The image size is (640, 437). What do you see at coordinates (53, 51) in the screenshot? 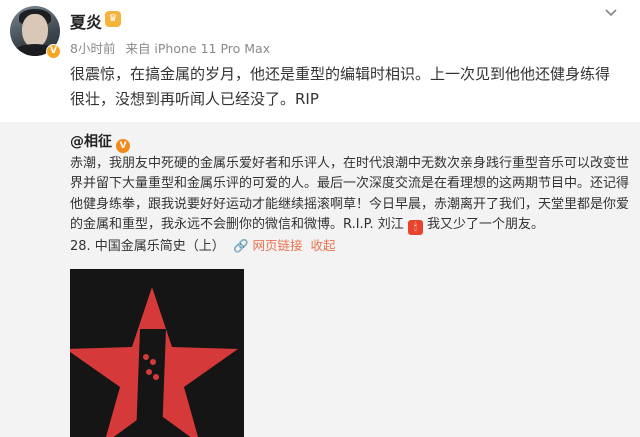
I see `verified-badge-icon: V` at bounding box center [53, 51].